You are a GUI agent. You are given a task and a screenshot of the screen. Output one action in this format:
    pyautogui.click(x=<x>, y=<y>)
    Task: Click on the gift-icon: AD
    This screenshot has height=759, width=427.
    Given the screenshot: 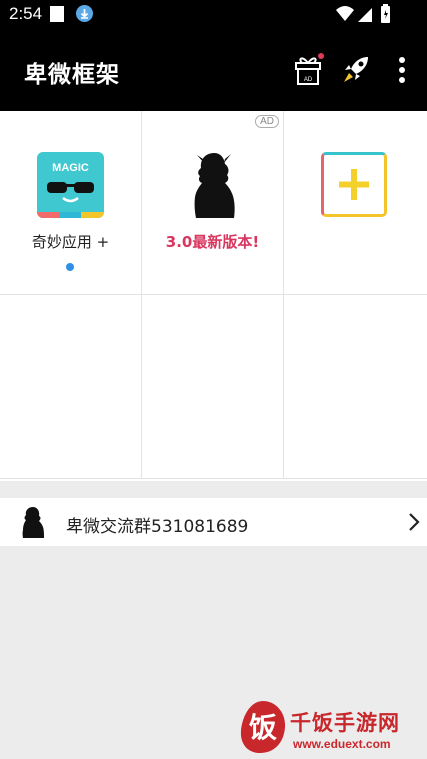 What is the action you would take?
    pyautogui.click(x=309, y=69)
    